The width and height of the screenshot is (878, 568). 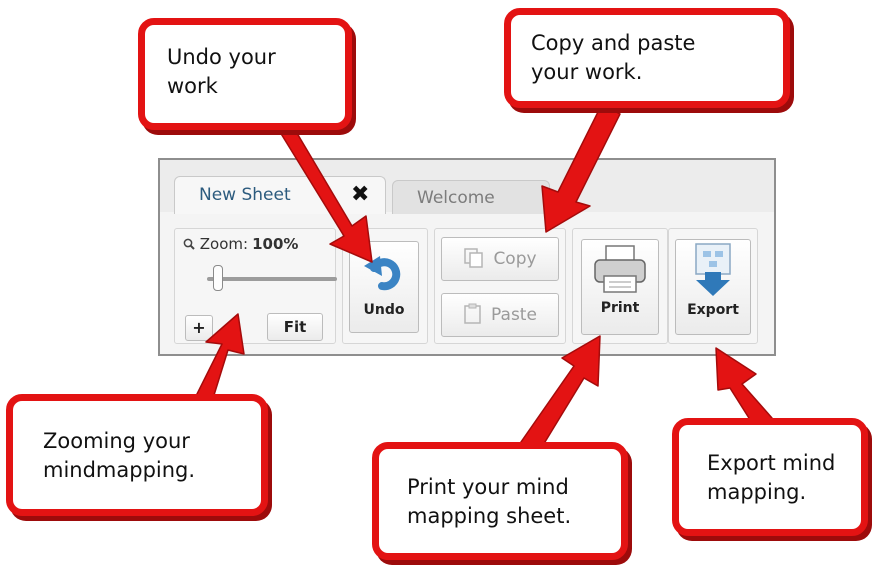 What do you see at coordinates (647, 58) in the screenshot?
I see `callout-copy: Copy and paste your work.` at bounding box center [647, 58].